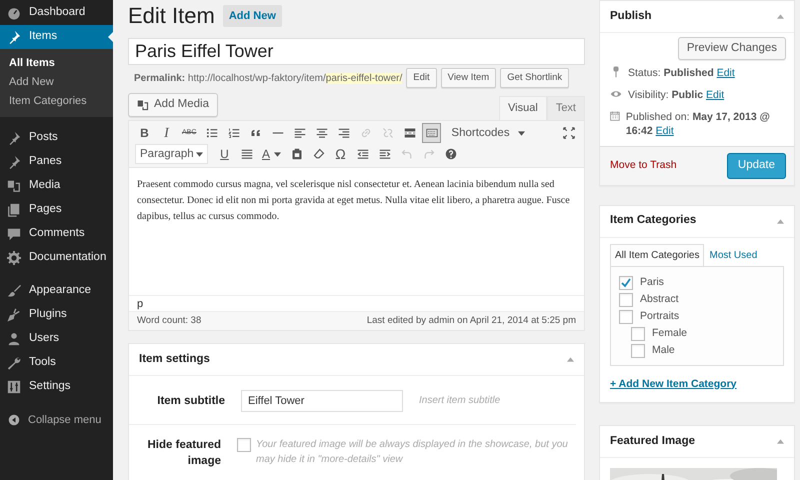 The height and width of the screenshot is (480, 800). Describe the element at coordinates (471, 321) in the screenshot. I see `last-edited-text: Last edited by admin on April 21, 2014 at 5:25 pm` at that location.